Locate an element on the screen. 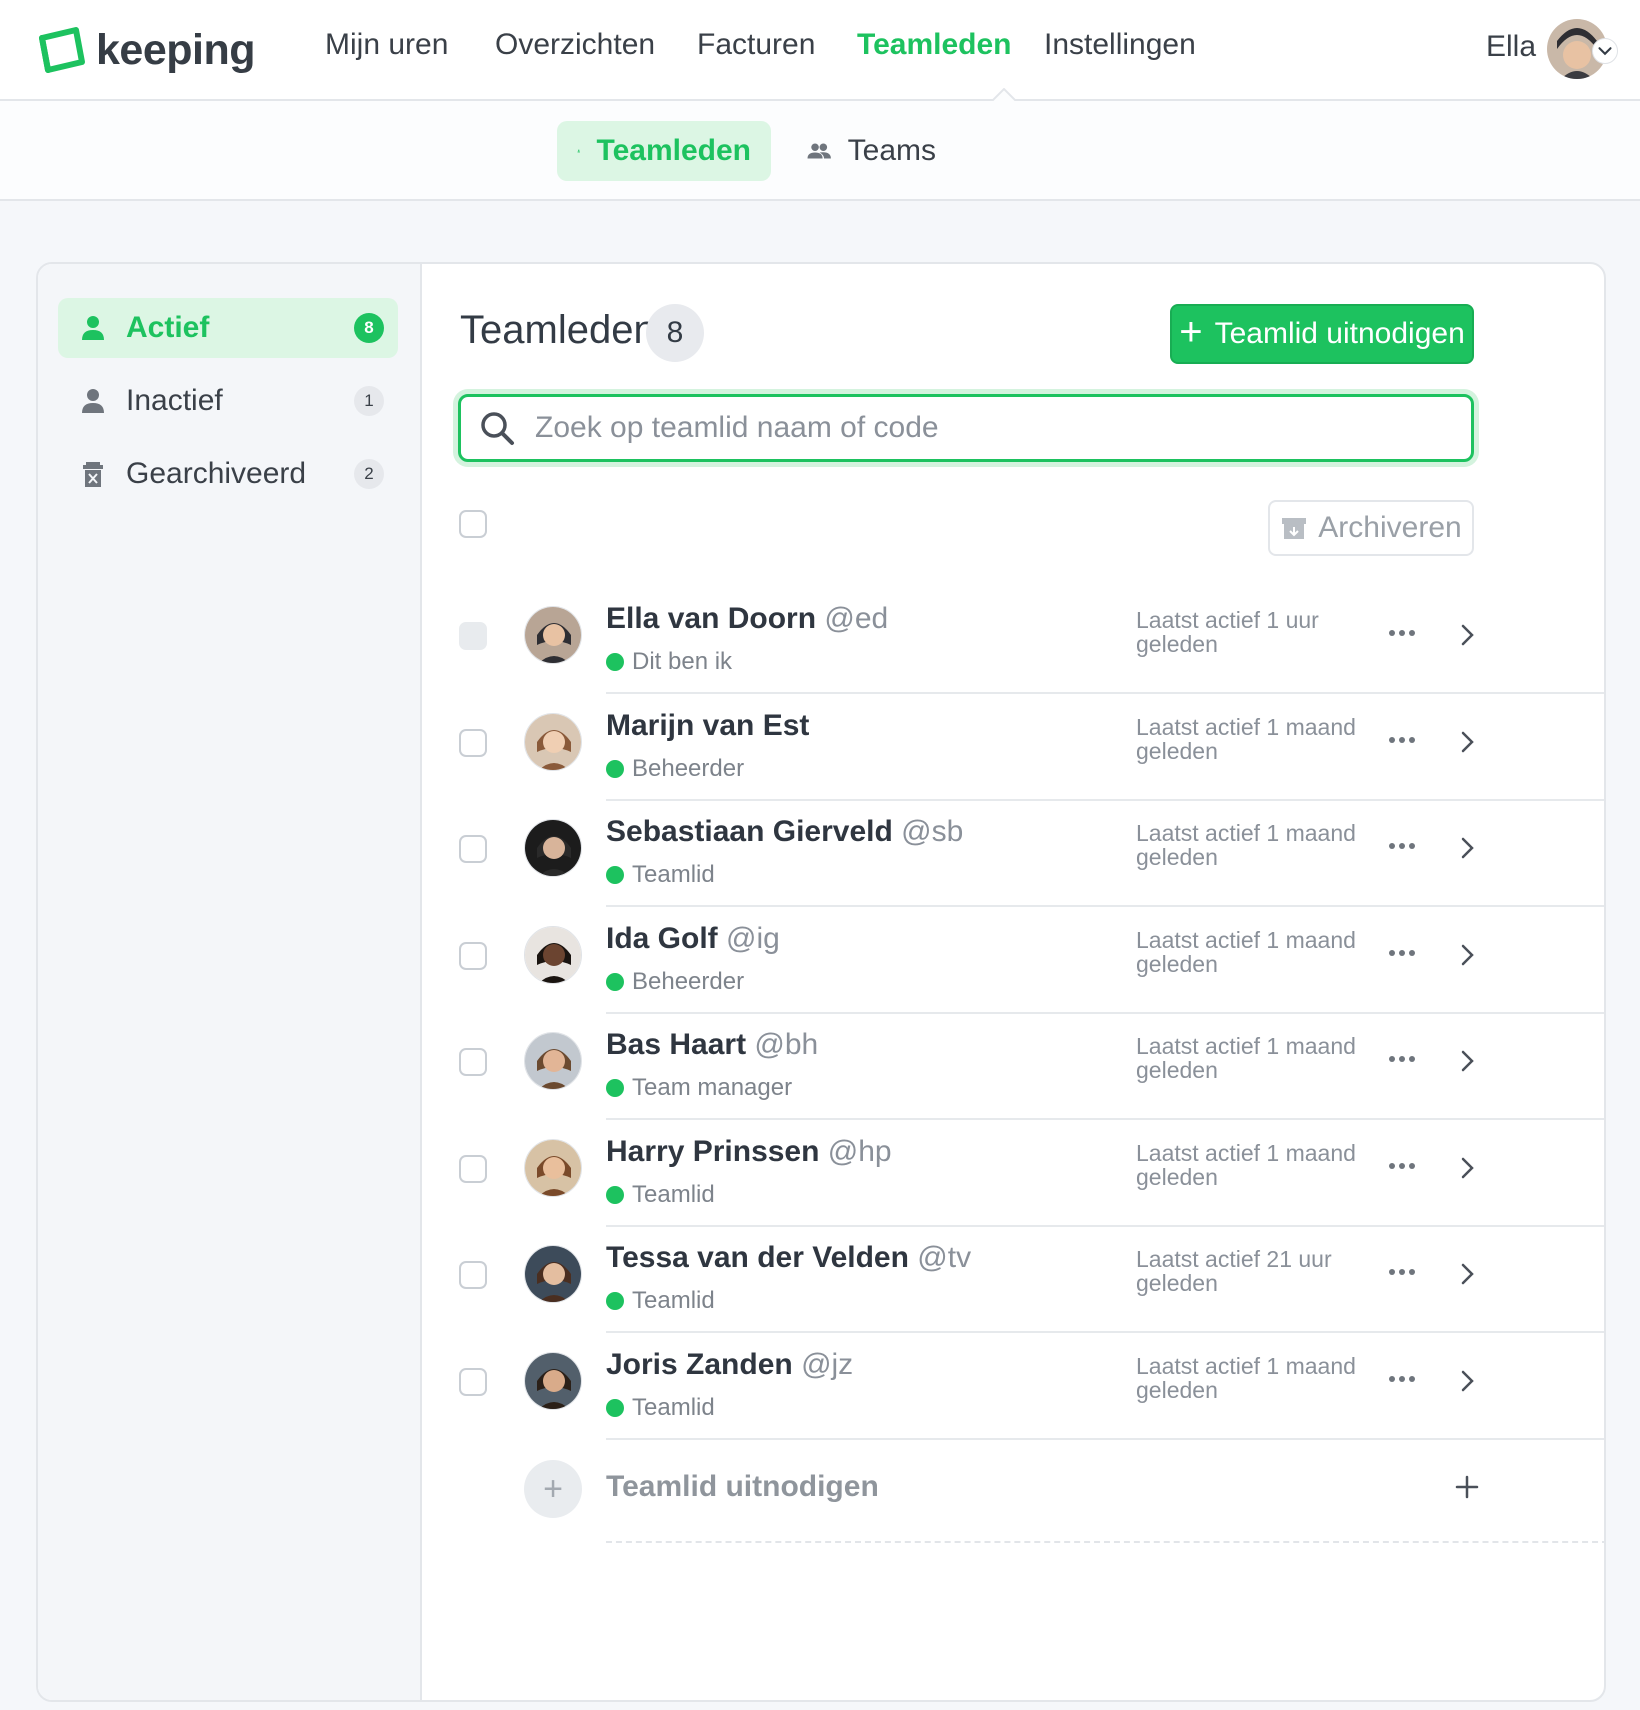 The height and width of the screenshot is (1710, 1640). member-name: Marijn van Est is located at coordinates (707, 726).